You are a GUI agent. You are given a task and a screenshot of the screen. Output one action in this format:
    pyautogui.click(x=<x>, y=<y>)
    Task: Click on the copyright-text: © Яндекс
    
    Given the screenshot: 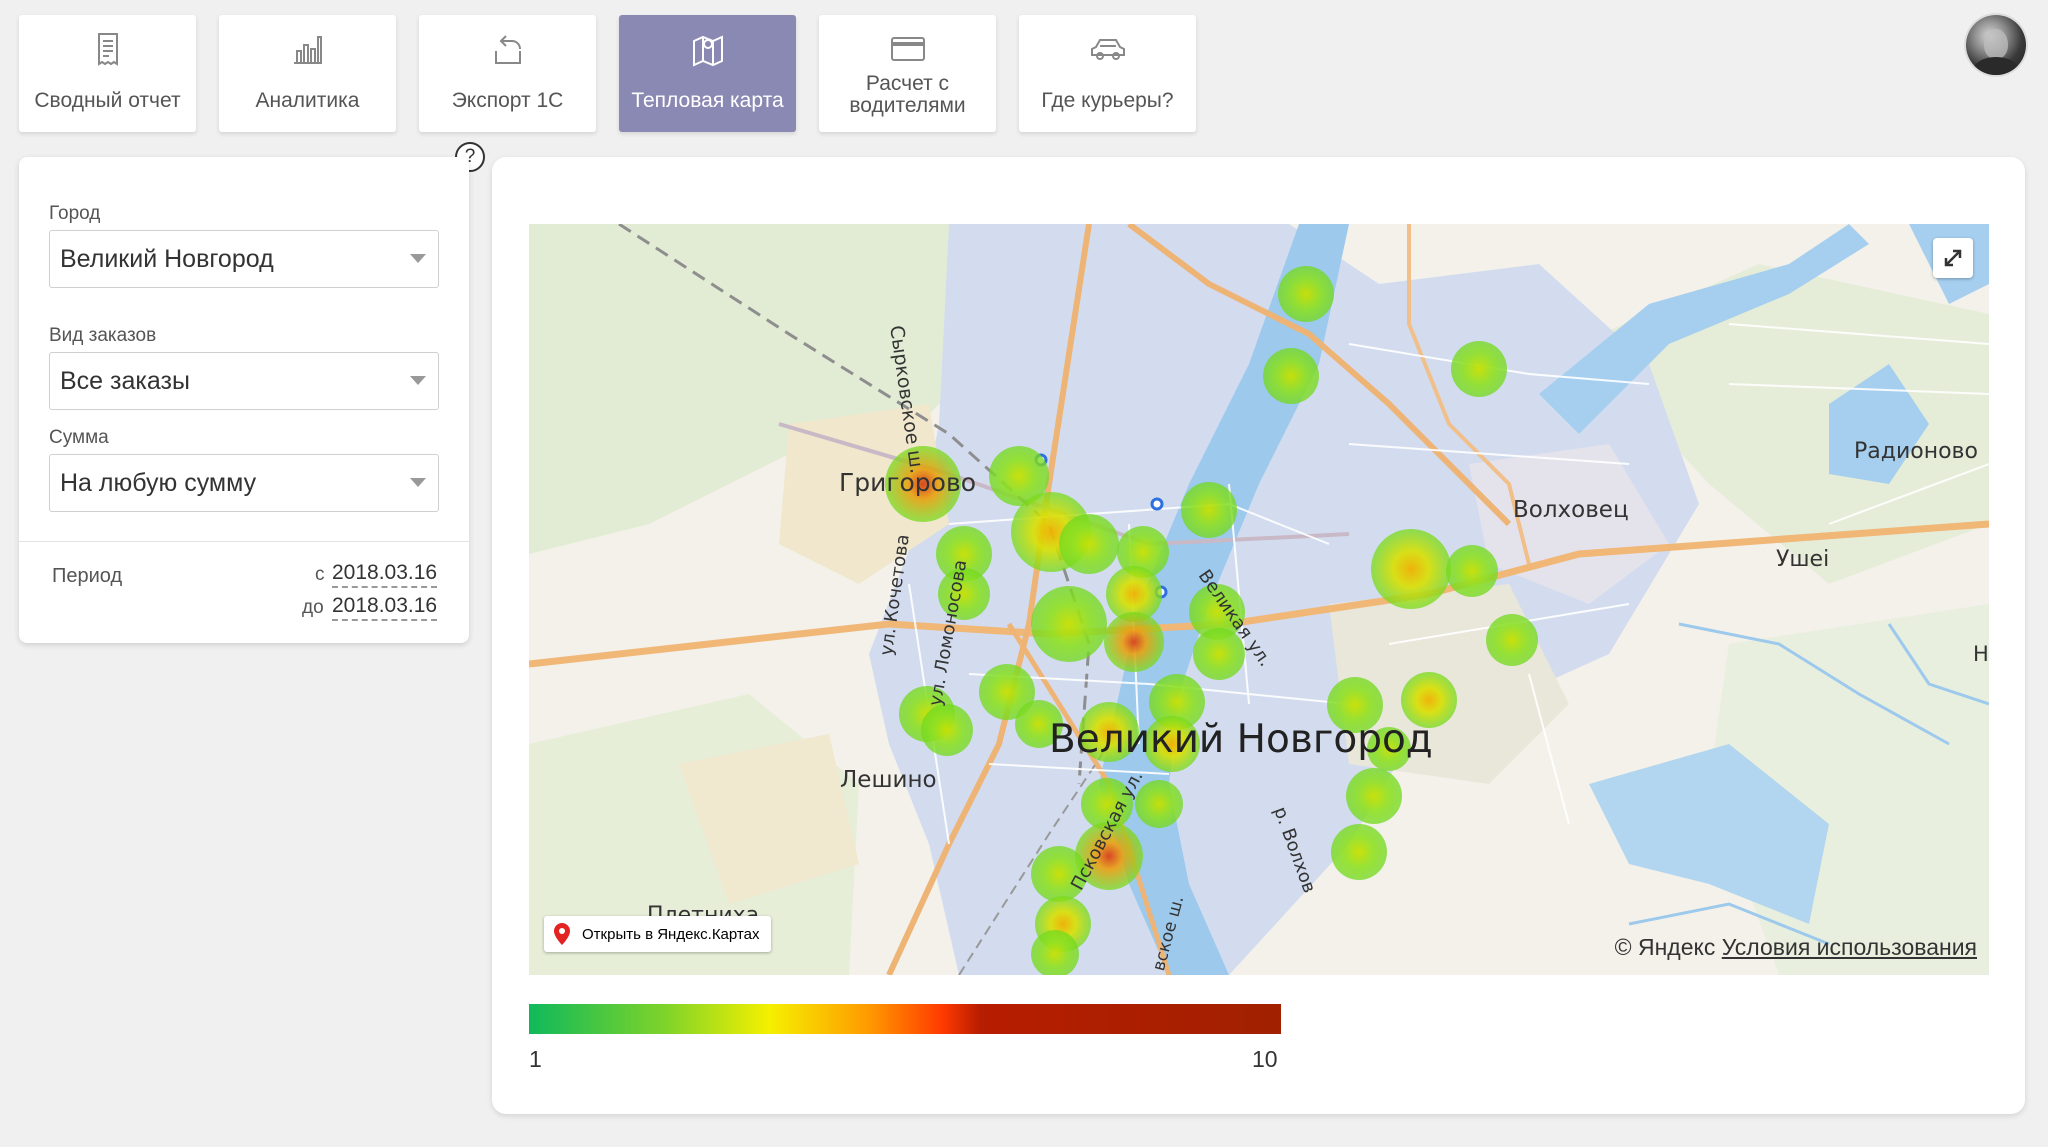 What is the action you would take?
    pyautogui.click(x=1665, y=947)
    